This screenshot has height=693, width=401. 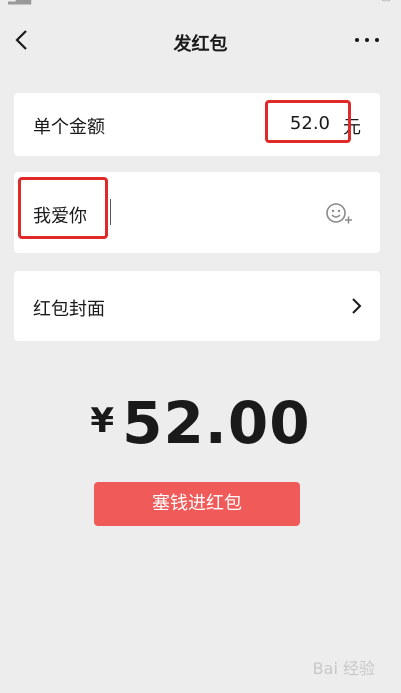 What do you see at coordinates (339, 213) in the screenshot?
I see `emoji-add-icon` at bounding box center [339, 213].